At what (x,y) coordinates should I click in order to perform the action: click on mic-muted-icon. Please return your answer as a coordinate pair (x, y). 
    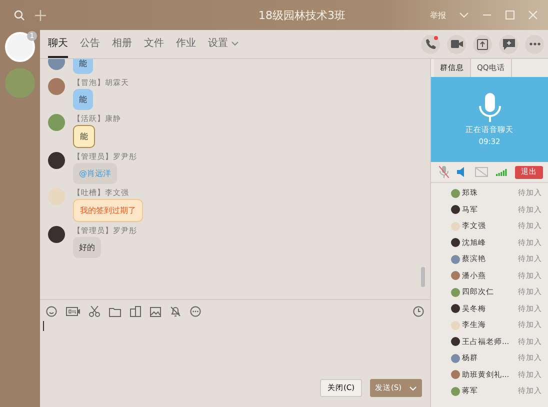
    Looking at the image, I should click on (444, 172).